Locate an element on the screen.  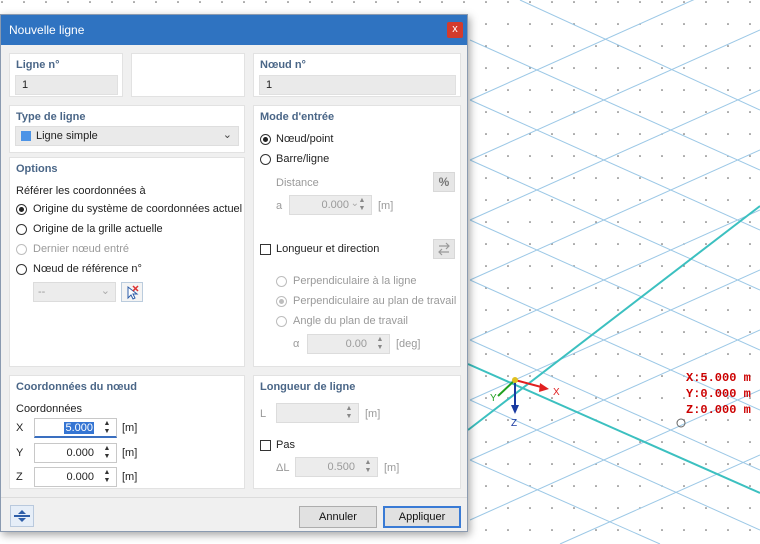
alpha-unit: [deg] is located at coordinates (408, 344).